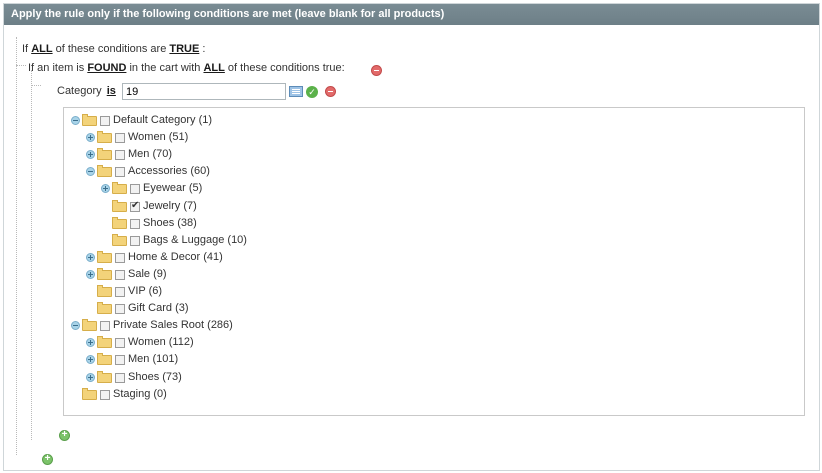 This screenshot has width=822, height=473. Describe the element at coordinates (204, 49) in the screenshot. I see `combine-suffix: :` at that location.